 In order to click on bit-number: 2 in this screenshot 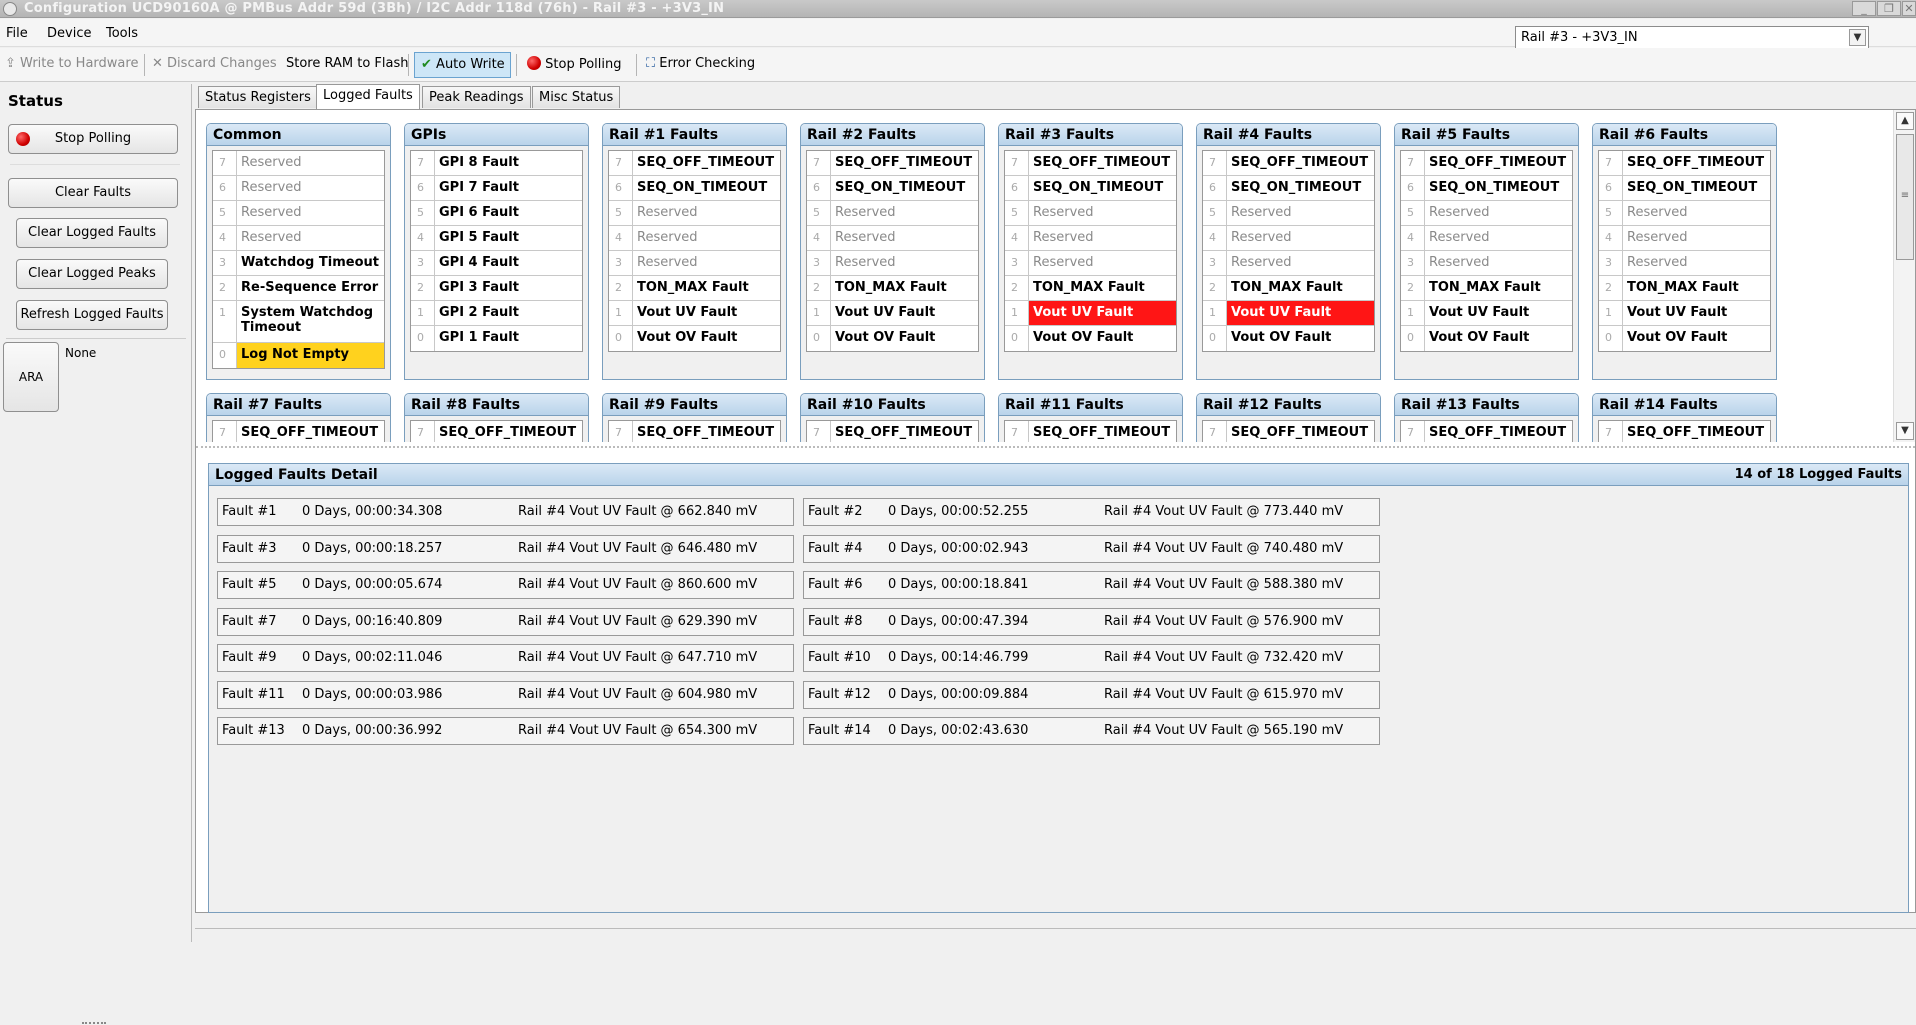, I will do `click(423, 288)`.